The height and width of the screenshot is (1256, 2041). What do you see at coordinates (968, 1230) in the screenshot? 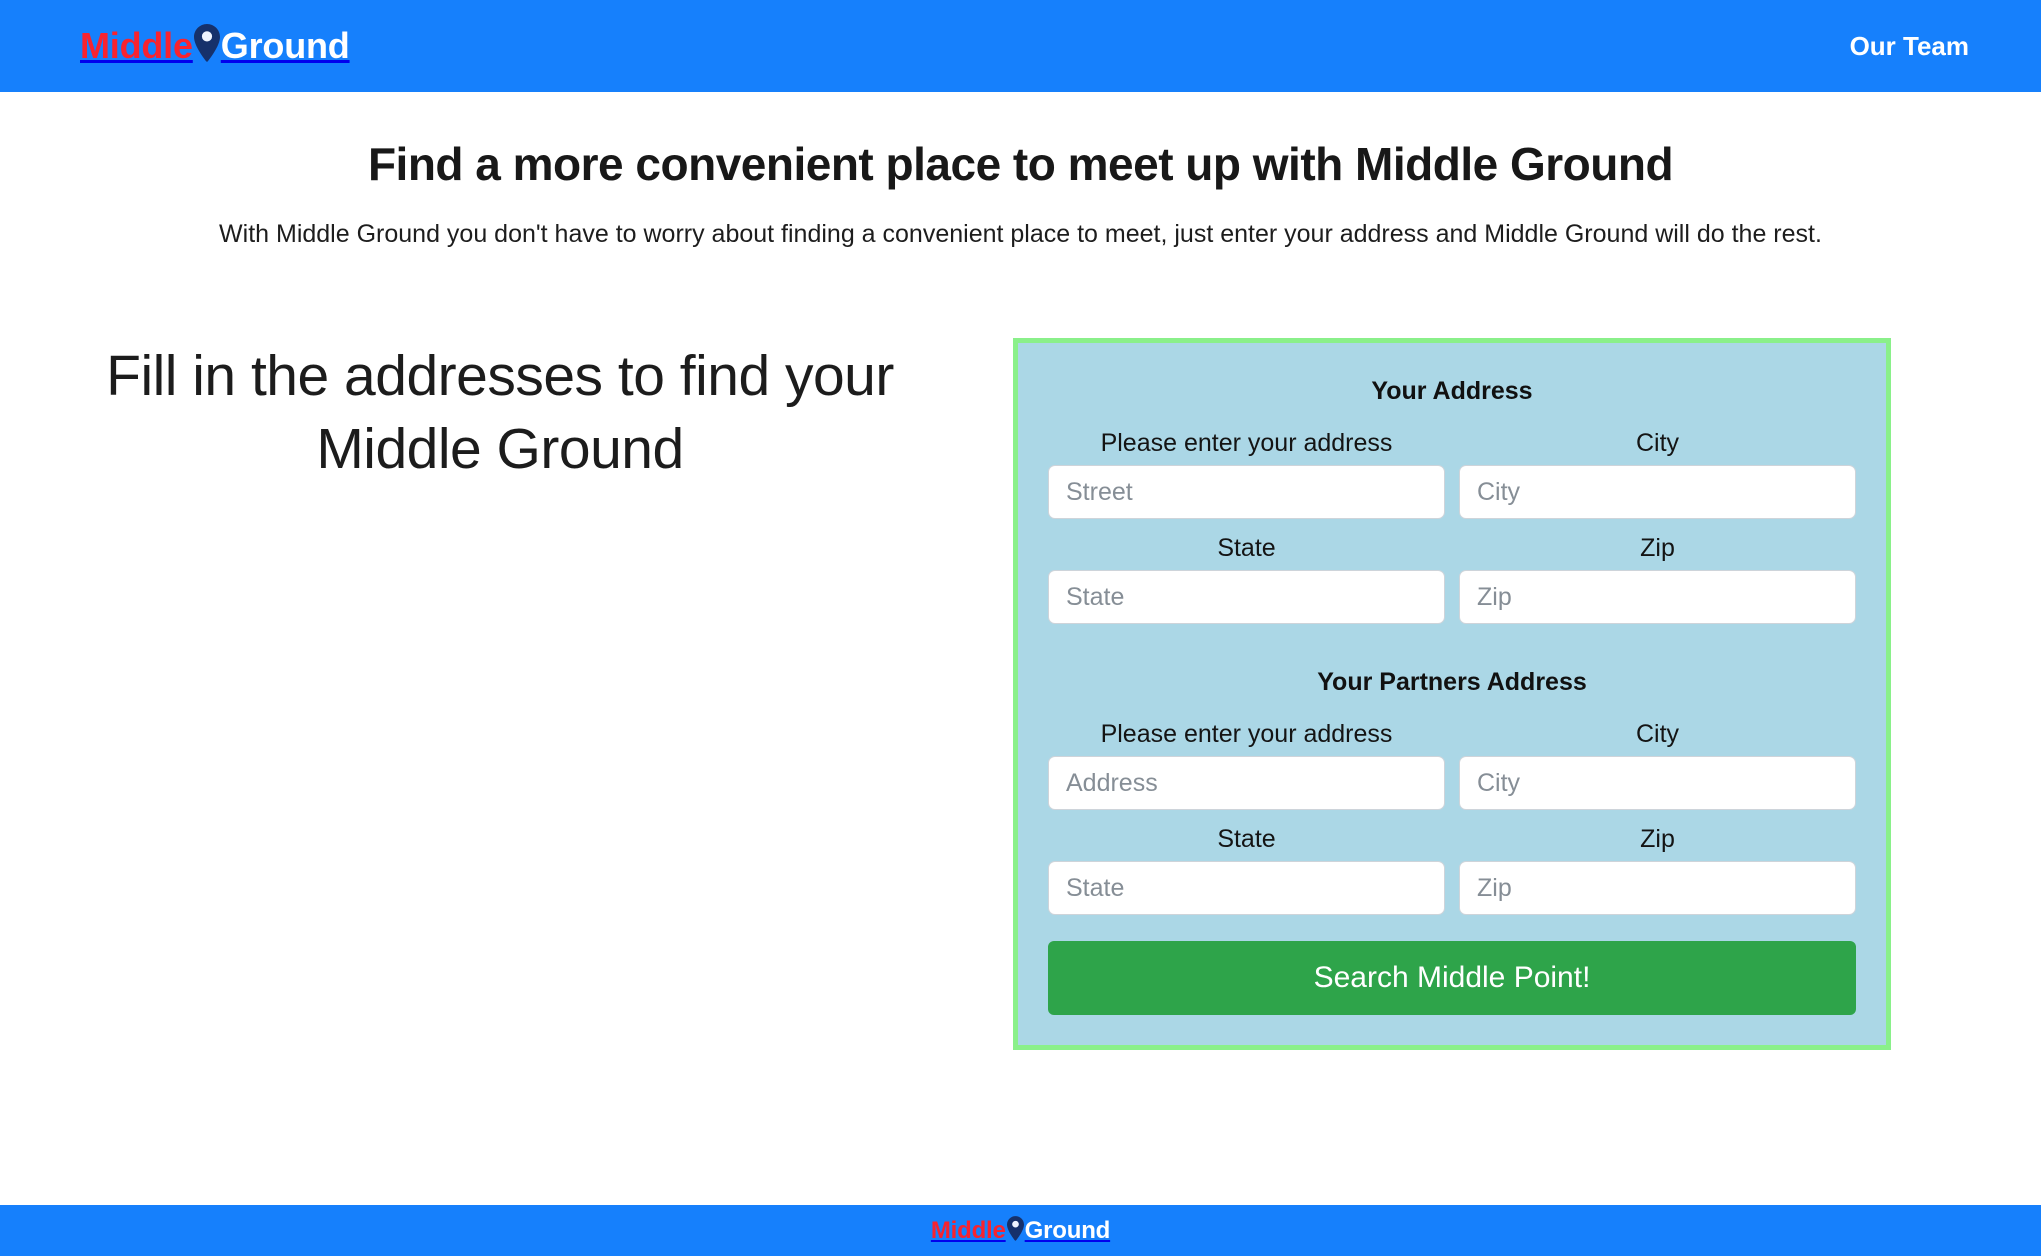
I see `footer-brand-text-middle: Middle` at bounding box center [968, 1230].